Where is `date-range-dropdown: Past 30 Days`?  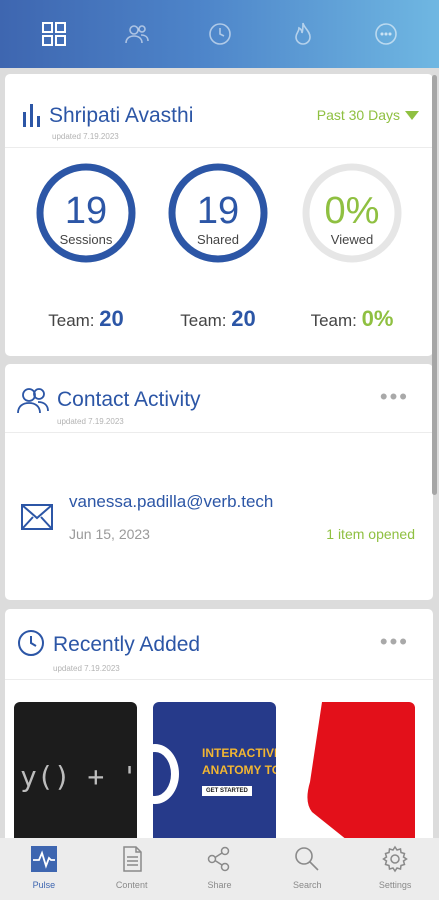 date-range-dropdown: Past 30 Days is located at coordinates (368, 115).